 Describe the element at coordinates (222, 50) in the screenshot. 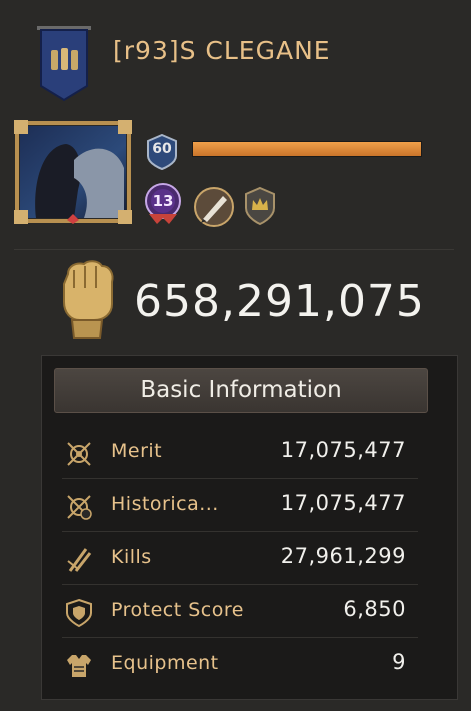

I see `player-name: [r93]S CLEGANE` at that location.